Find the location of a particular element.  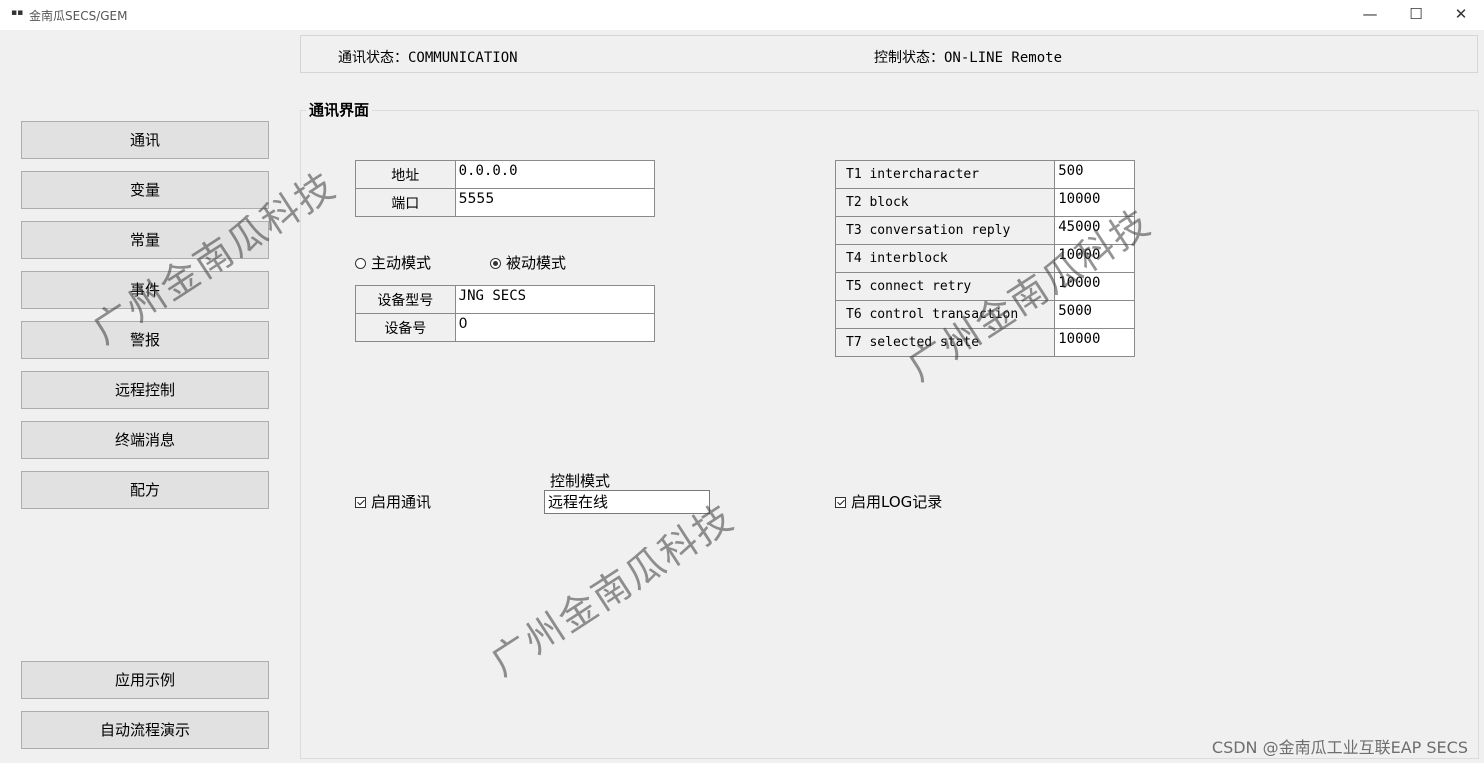

comm-status-label: 通讯状态： is located at coordinates (373, 58).